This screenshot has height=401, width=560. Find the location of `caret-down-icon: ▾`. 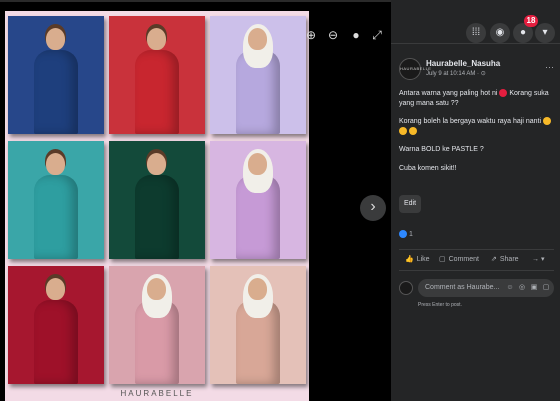

caret-down-icon: ▾ is located at coordinates (545, 32).